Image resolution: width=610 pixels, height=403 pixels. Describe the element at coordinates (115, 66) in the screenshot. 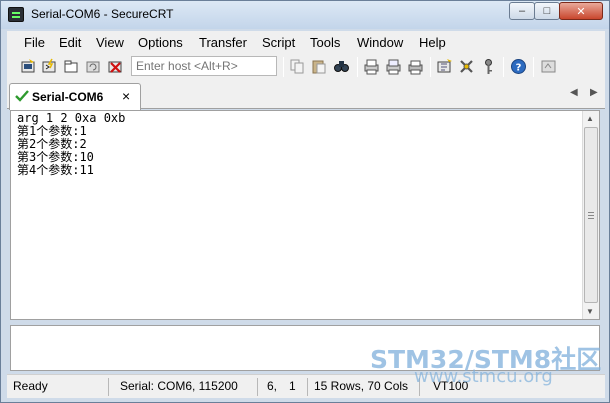

I see `disconnect-icon` at that location.